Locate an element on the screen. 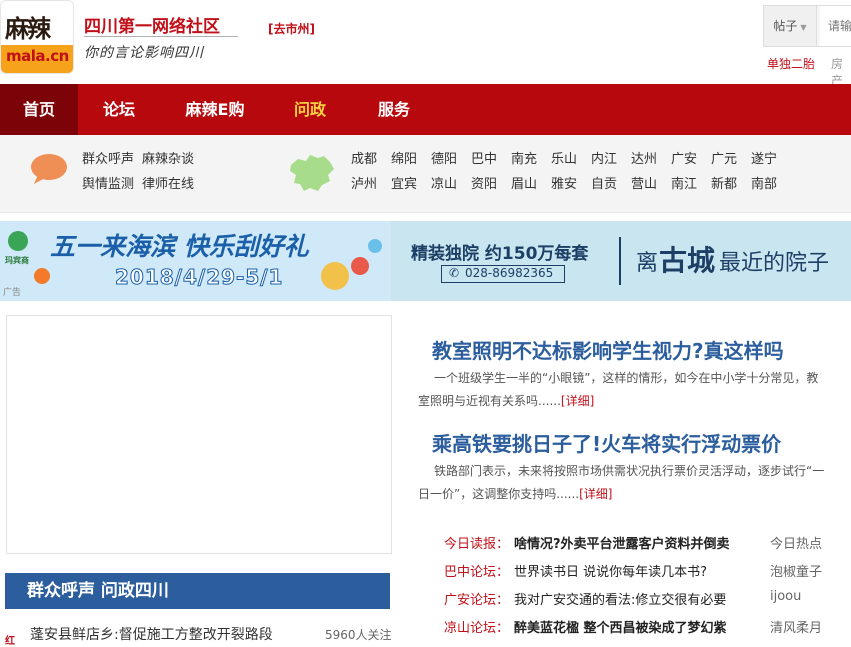 The height and width of the screenshot is (647, 851). main-nav: 首页 论坛 麻辣E购 问政 服务 is located at coordinates (425, 109).